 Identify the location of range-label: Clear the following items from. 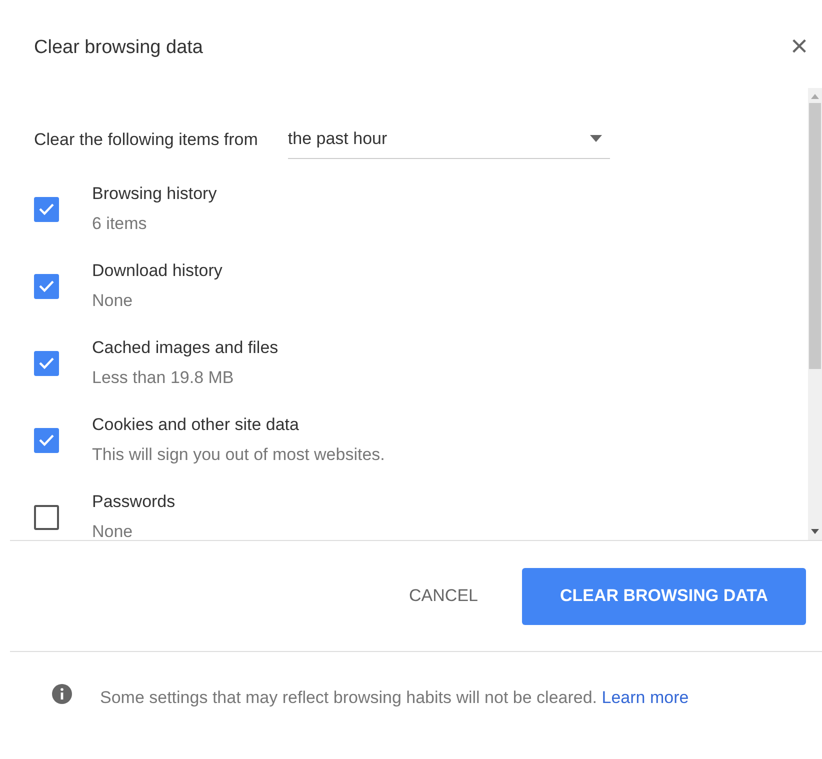
(146, 139).